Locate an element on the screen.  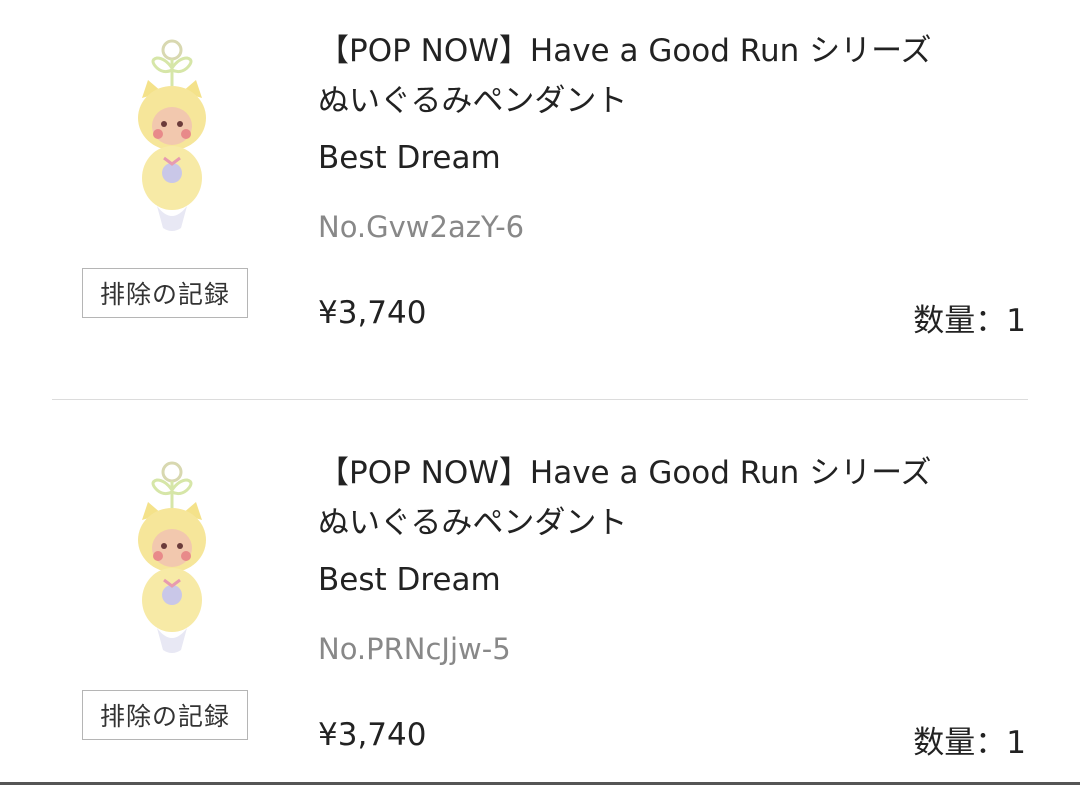
sku-number: No.PRNcJjw-5 is located at coordinates (414, 649).